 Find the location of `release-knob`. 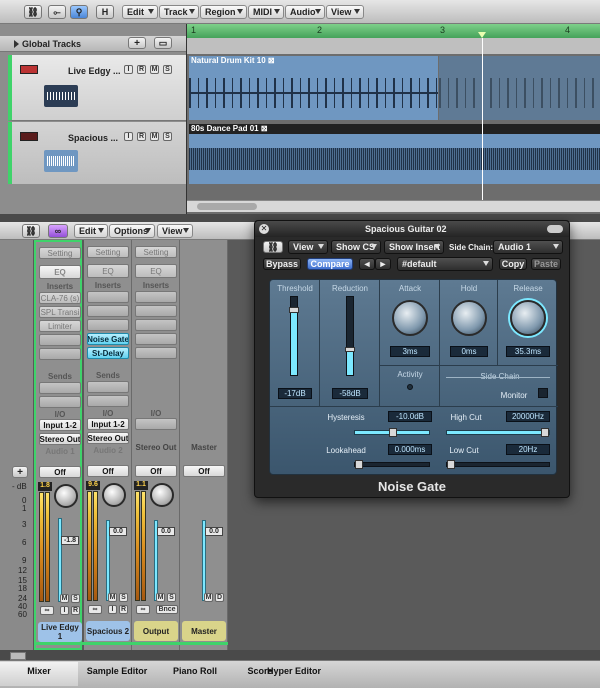

release-knob is located at coordinates (528, 318).